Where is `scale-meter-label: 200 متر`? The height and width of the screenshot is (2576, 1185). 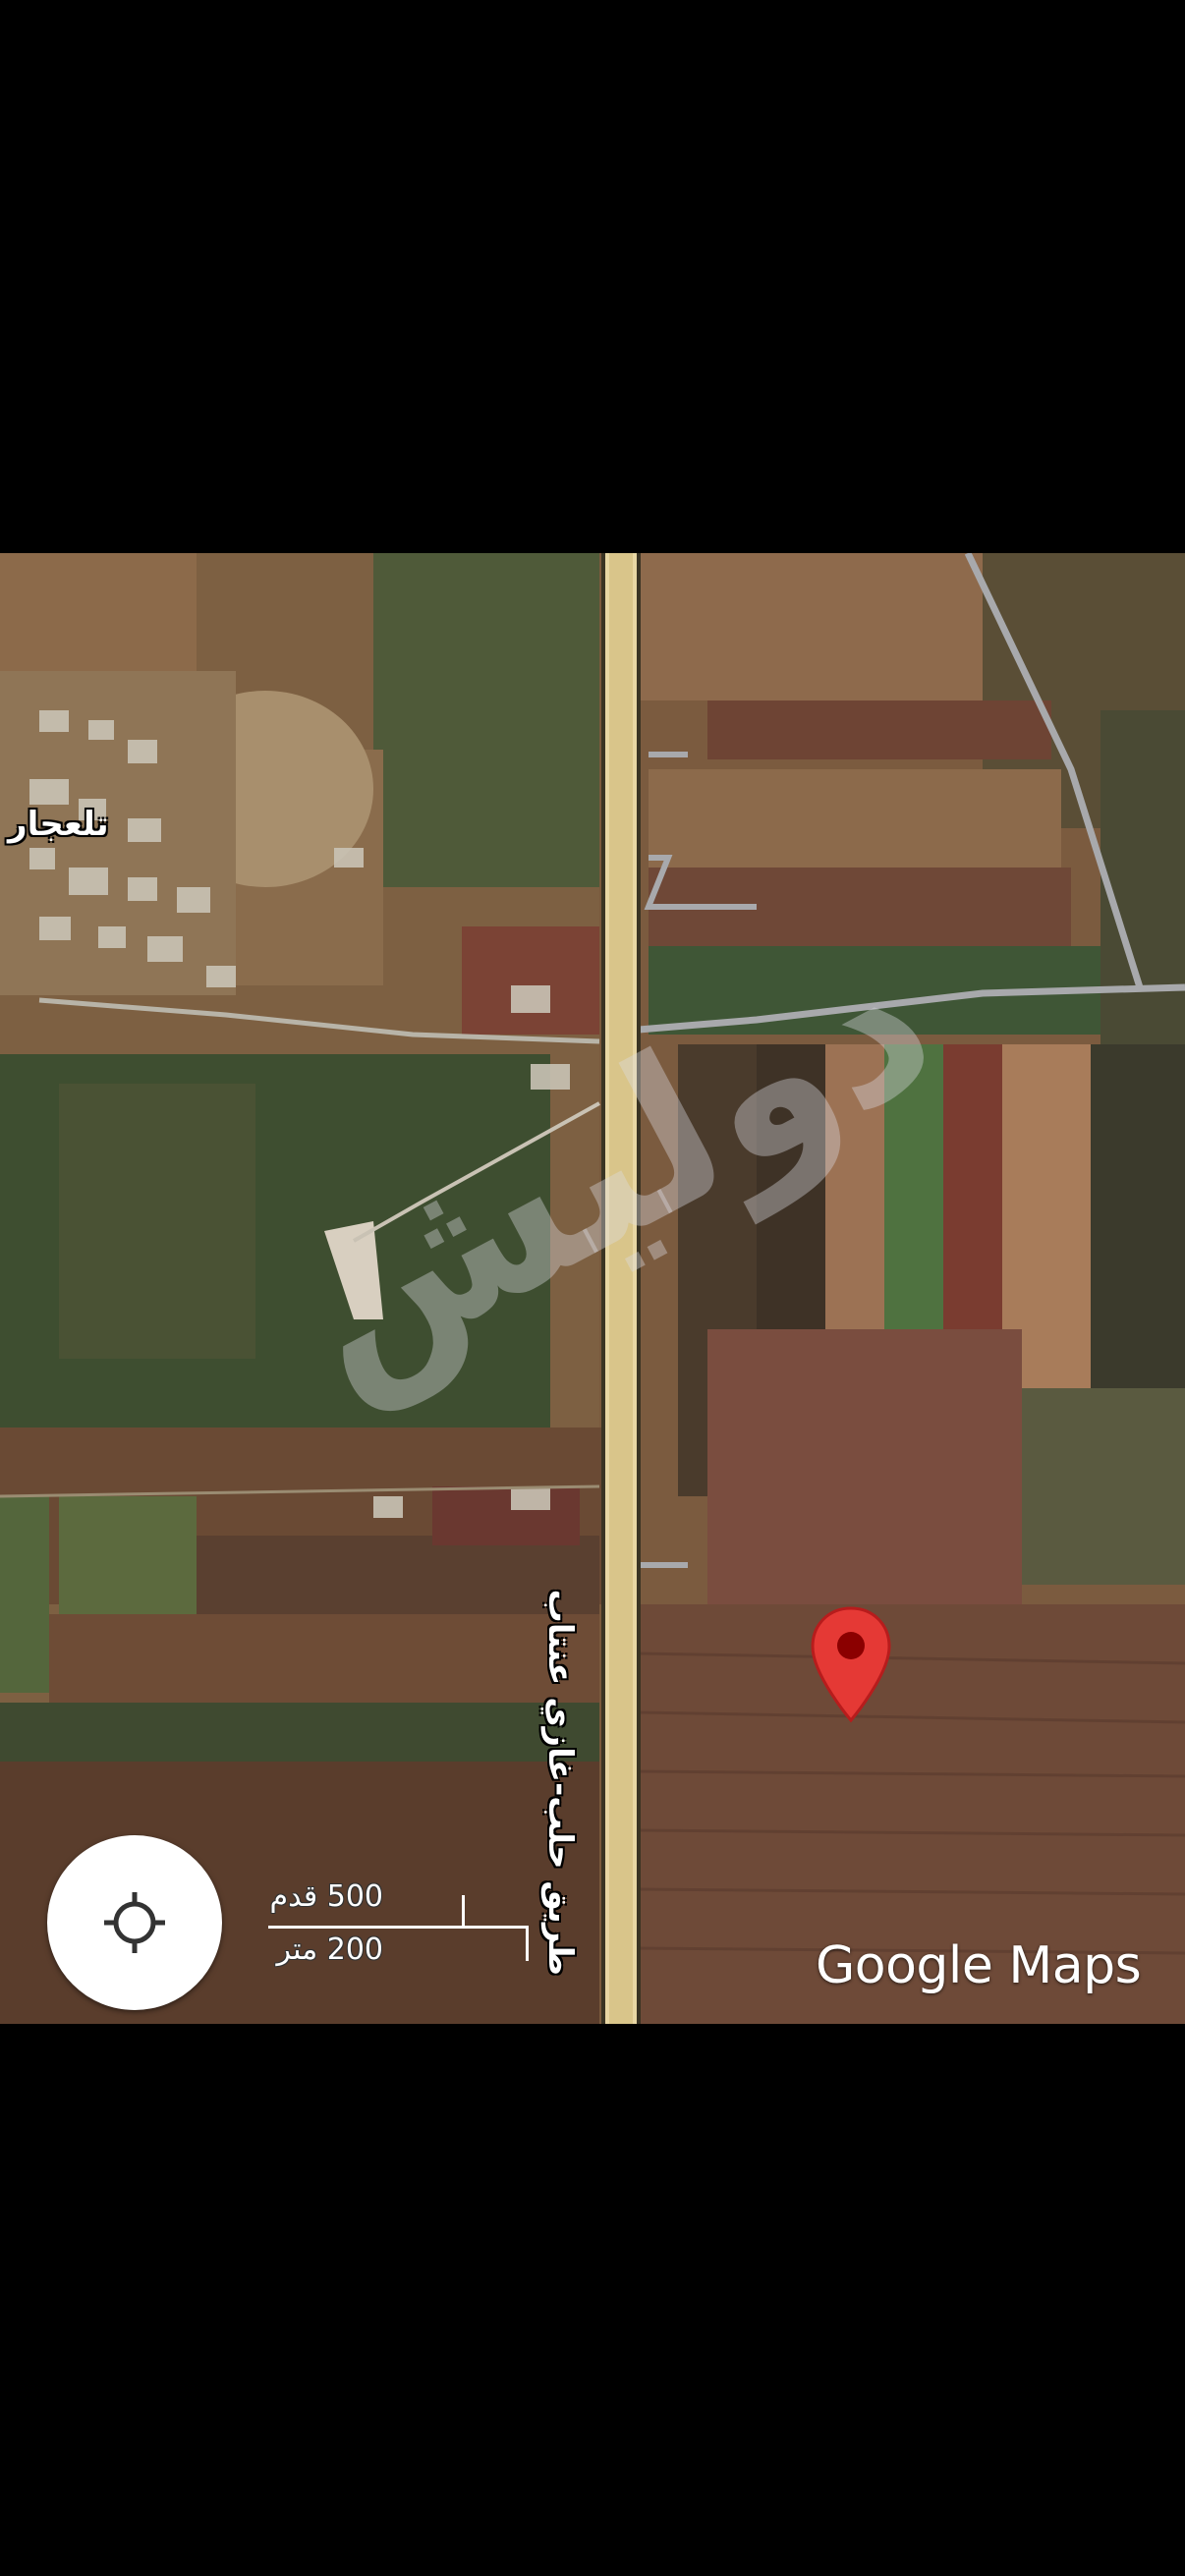
scale-meter-label: 200 متر is located at coordinates (329, 1949).